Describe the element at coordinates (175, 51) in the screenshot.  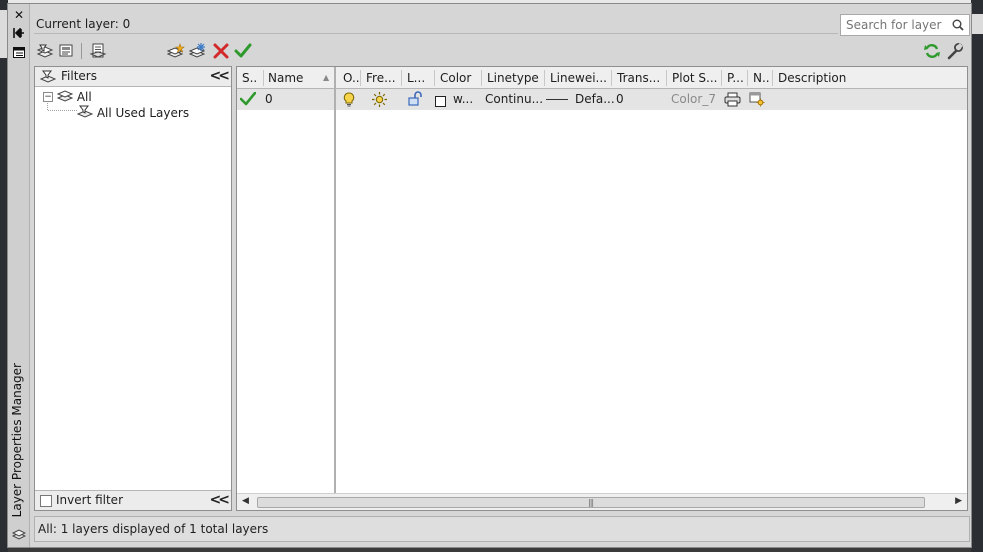
I see `new-layer-icon` at that location.